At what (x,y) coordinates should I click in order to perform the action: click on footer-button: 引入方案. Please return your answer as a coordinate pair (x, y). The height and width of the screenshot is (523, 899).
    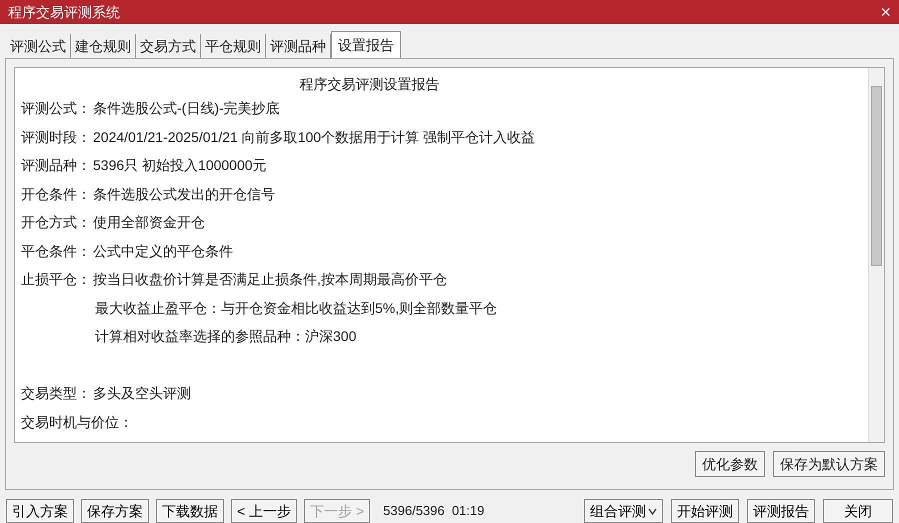
    Looking at the image, I should click on (40, 511).